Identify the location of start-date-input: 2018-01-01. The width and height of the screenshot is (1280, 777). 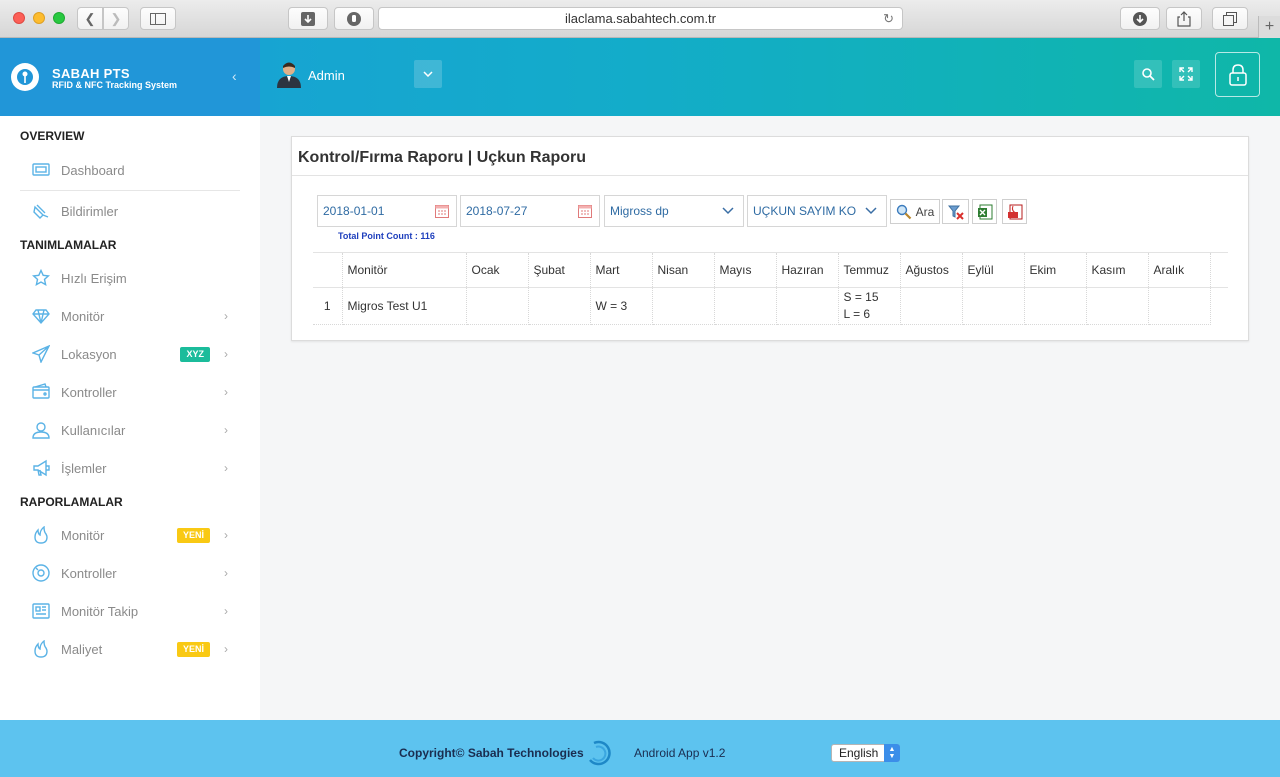
(387, 211).